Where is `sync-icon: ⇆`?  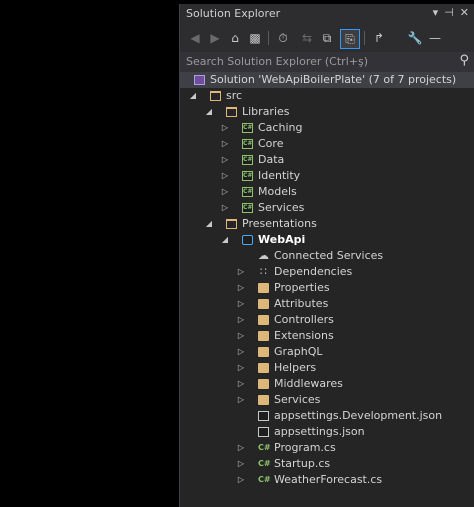
sync-icon: ⇆ is located at coordinates (307, 38).